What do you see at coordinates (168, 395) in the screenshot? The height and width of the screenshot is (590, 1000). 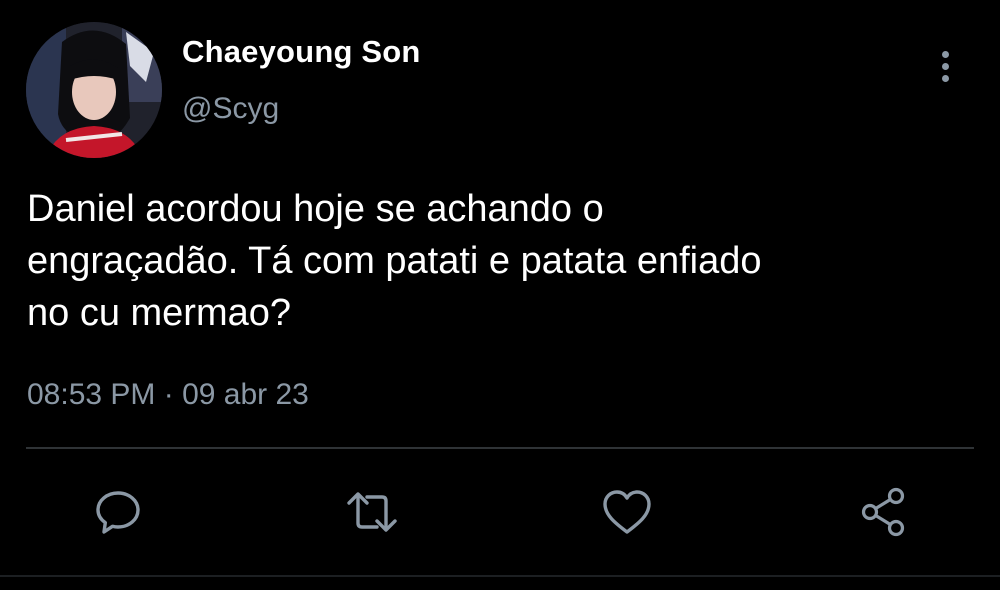 I see `tweet-timestamp: 08:53 PM · 09 abr 23` at bounding box center [168, 395].